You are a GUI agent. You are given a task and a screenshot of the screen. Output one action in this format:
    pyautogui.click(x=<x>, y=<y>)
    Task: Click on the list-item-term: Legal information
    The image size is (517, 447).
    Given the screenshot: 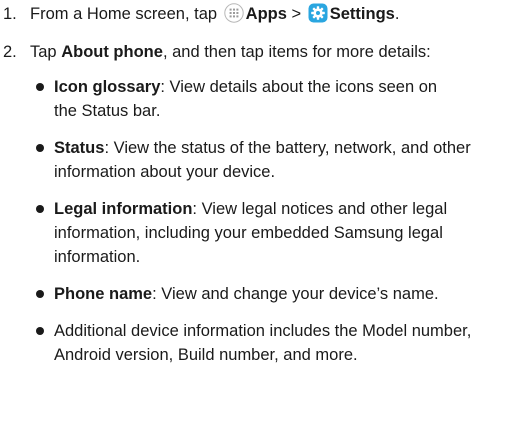 What is the action you would take?
    pyautogui.click(x=123, y=209)
    